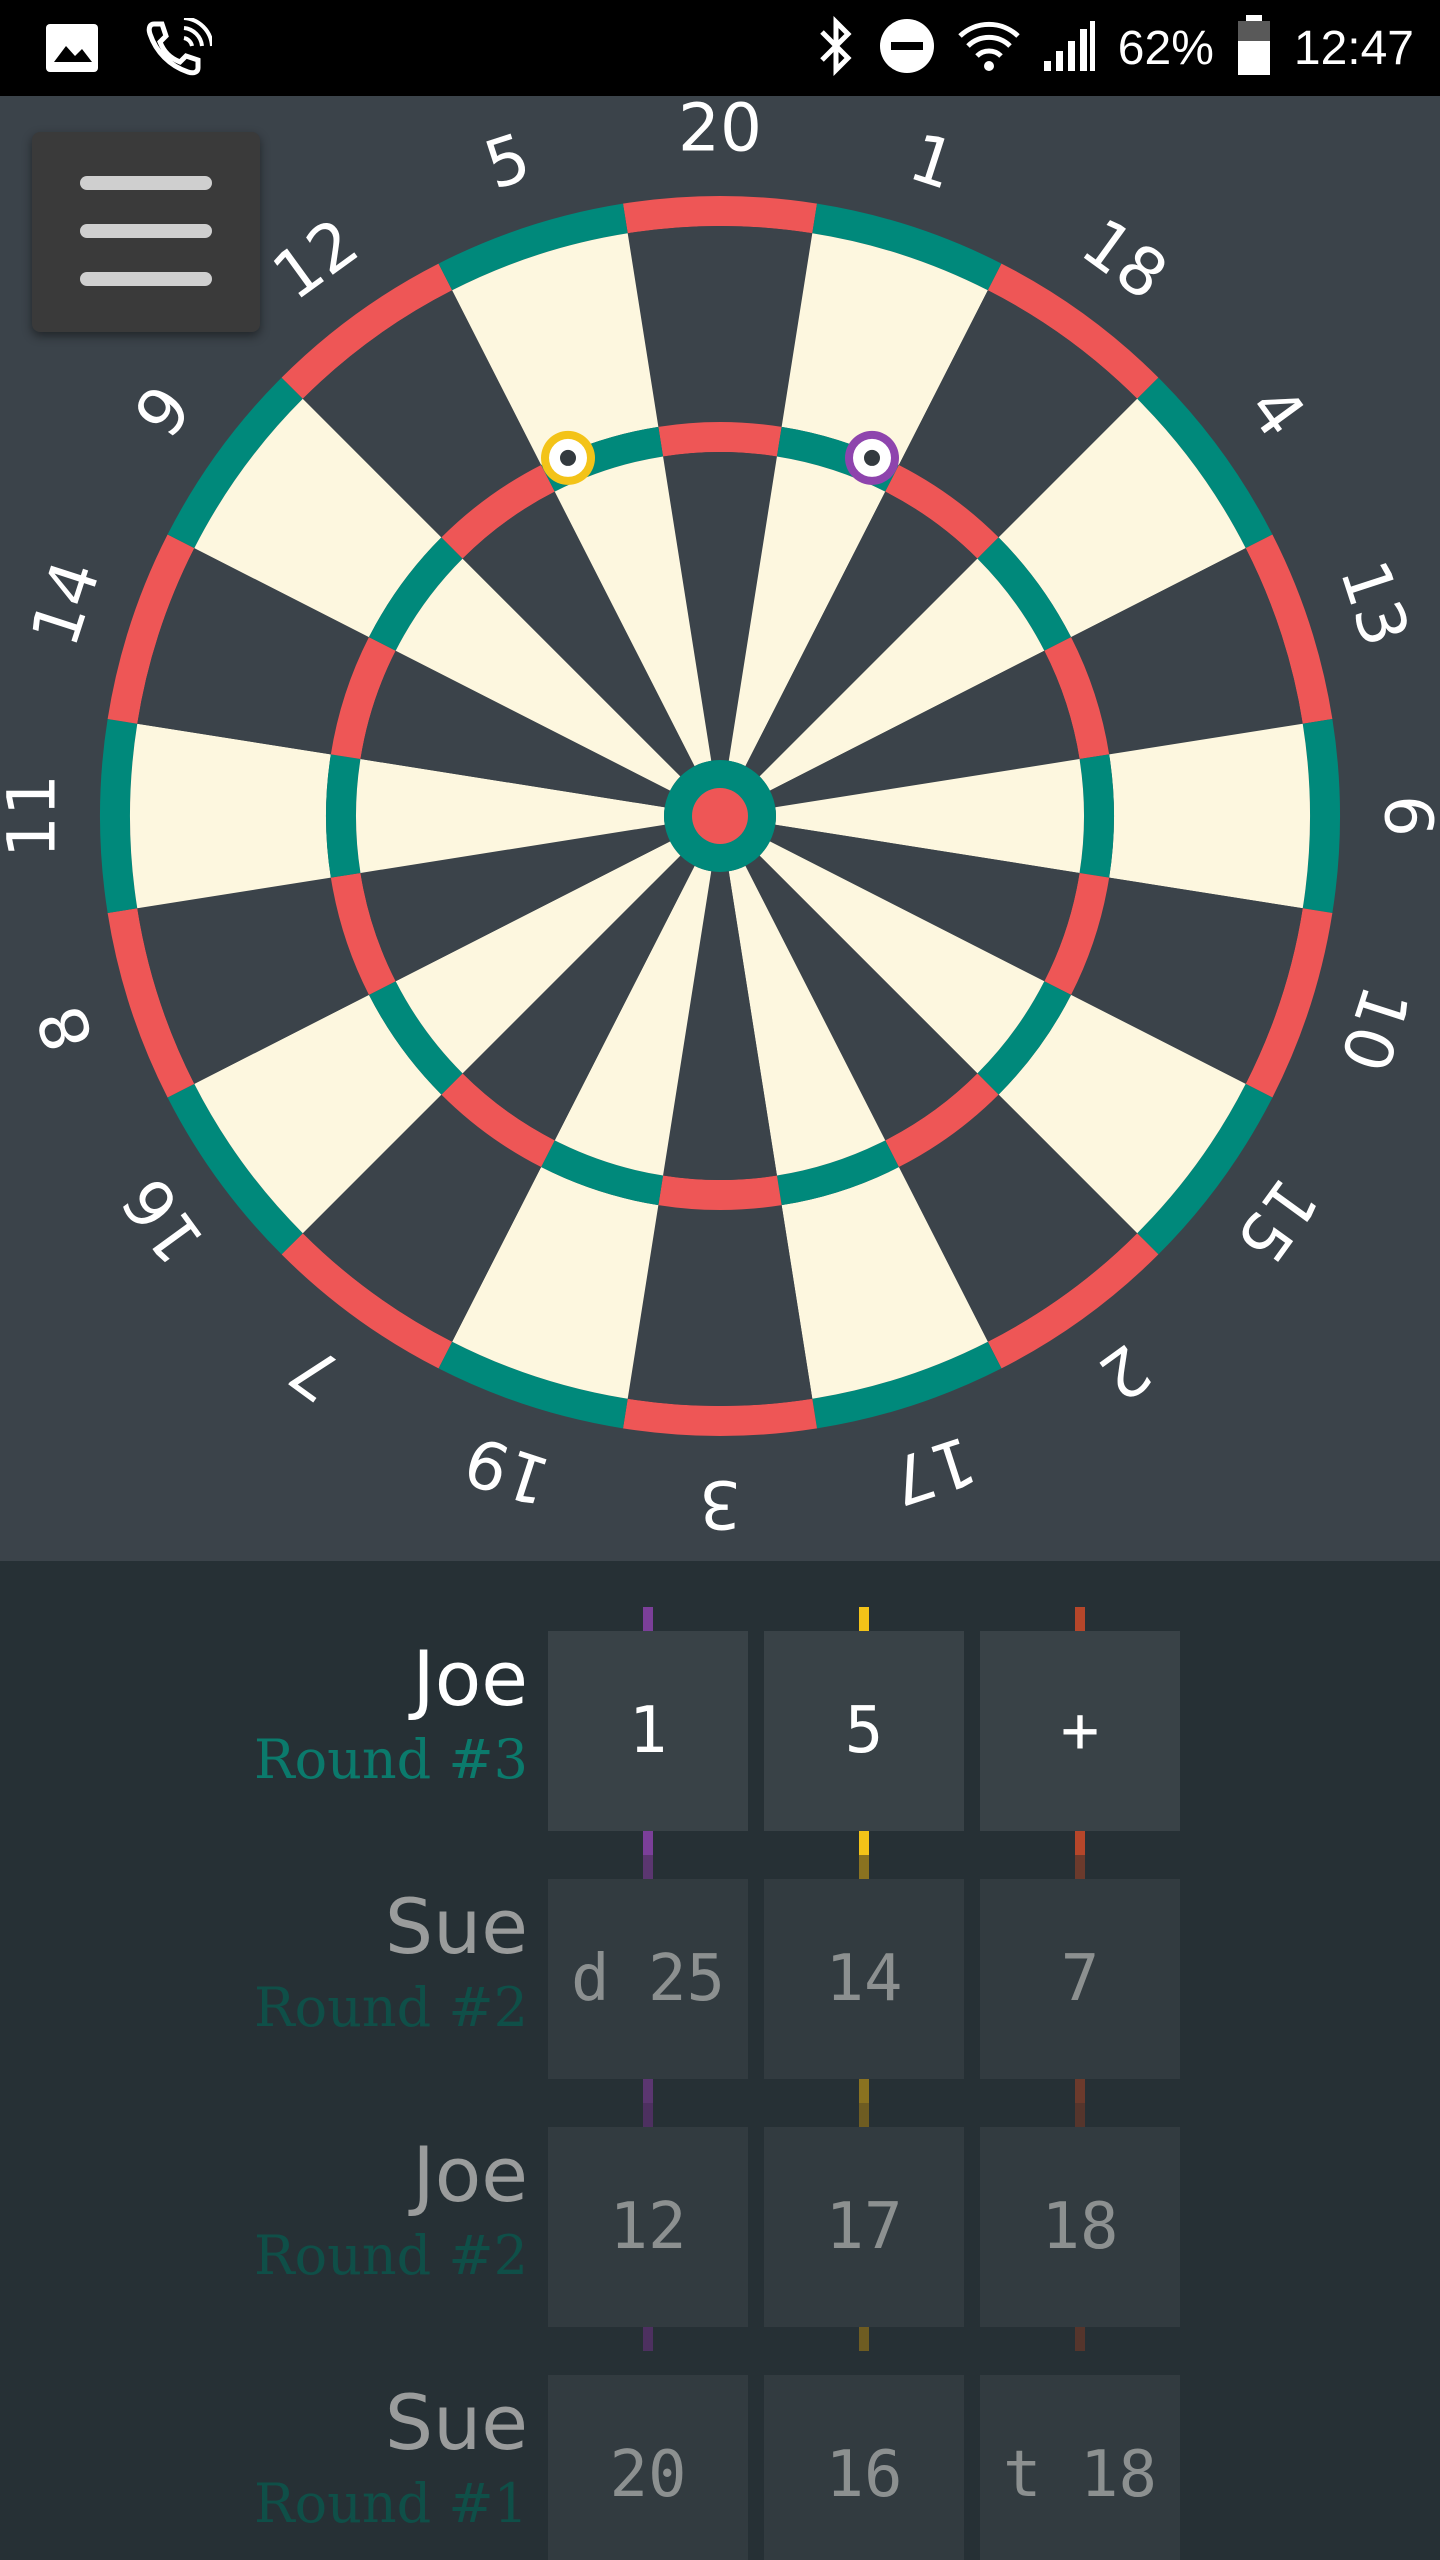  What do you see at coordinates (508, 1470) in the screenshot?
I see `board-number-19: 19` at bounding box center [508, 1470].